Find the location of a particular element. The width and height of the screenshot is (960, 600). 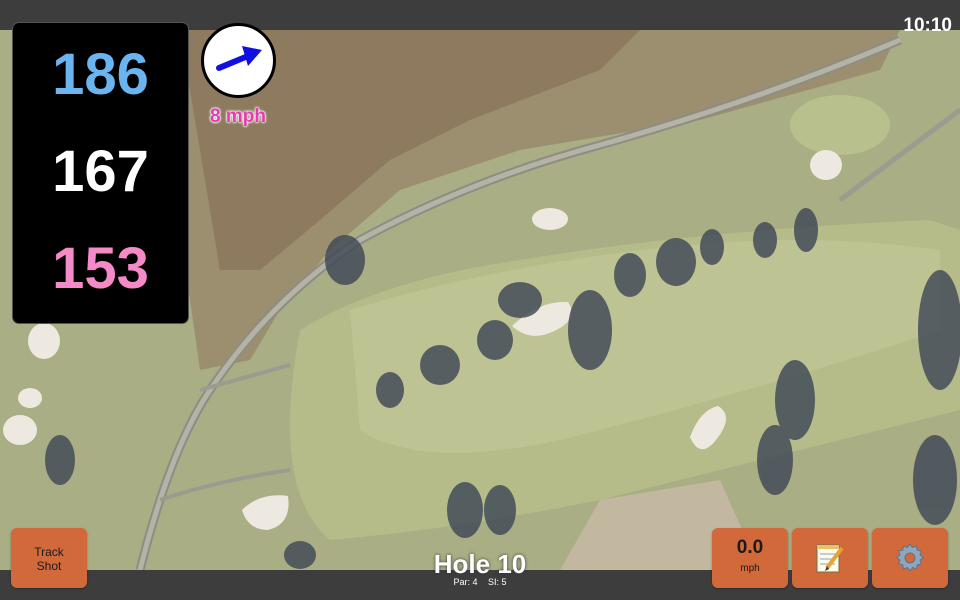

track-shot-button: Track Shot is located at coordinates (49, 558).